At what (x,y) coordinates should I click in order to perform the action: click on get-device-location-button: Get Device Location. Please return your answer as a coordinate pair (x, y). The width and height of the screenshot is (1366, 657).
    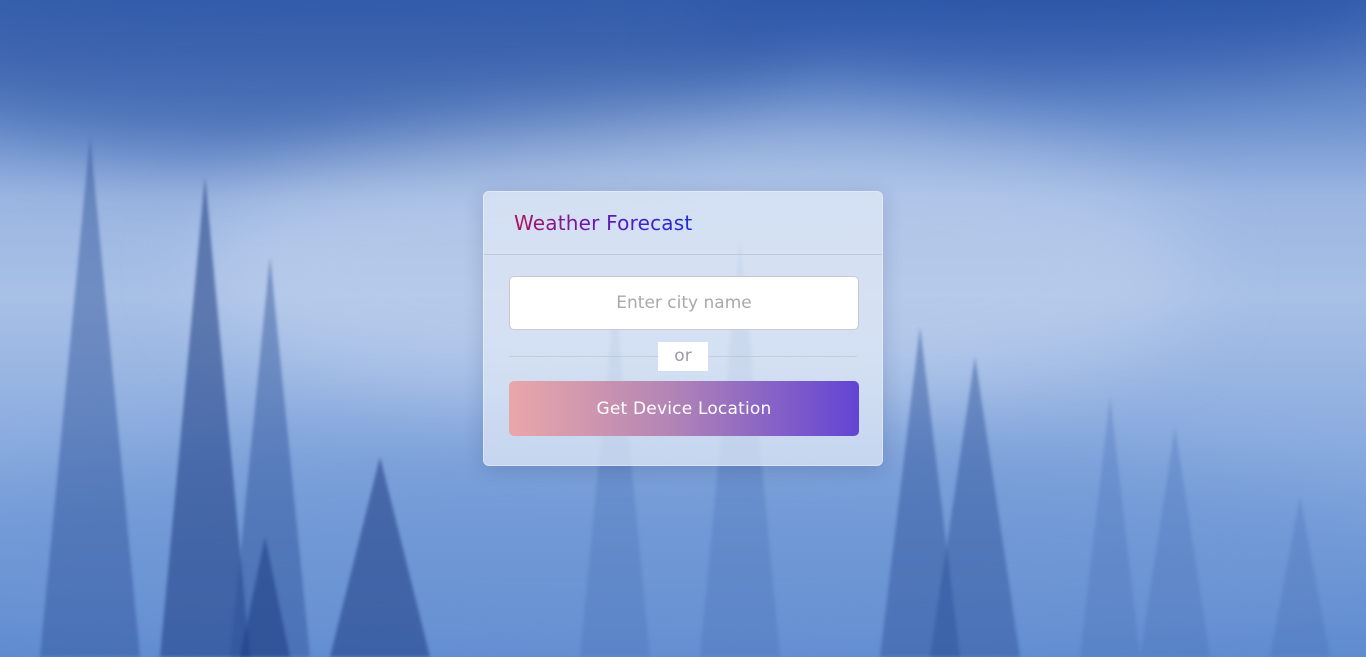
    Looking at the image, I should click on (684, 408).